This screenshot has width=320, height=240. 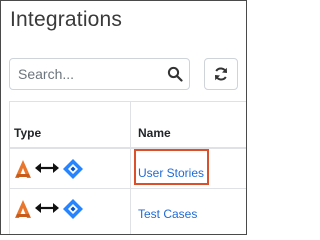 What do you see at coordinates (175, 74) in the screenshot?
I see `search-icon` at bounding box center [175, 74].